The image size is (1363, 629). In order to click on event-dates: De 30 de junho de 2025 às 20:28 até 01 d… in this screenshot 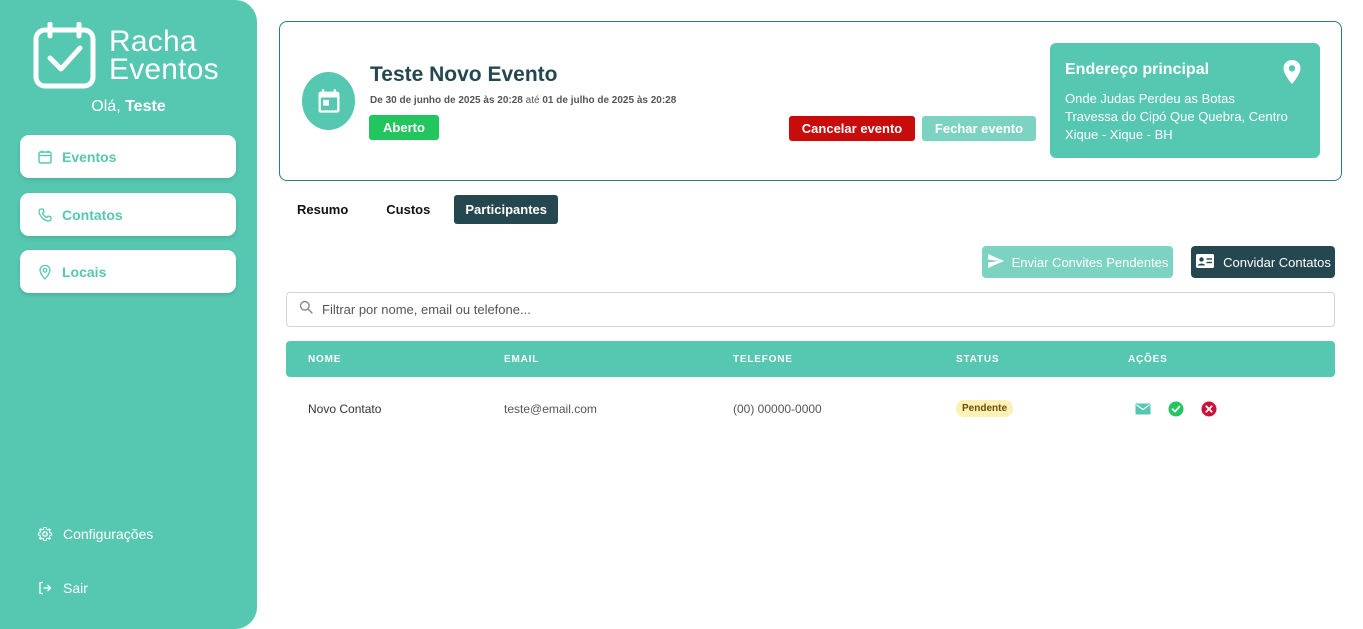, I will do `click(523, 100)`.